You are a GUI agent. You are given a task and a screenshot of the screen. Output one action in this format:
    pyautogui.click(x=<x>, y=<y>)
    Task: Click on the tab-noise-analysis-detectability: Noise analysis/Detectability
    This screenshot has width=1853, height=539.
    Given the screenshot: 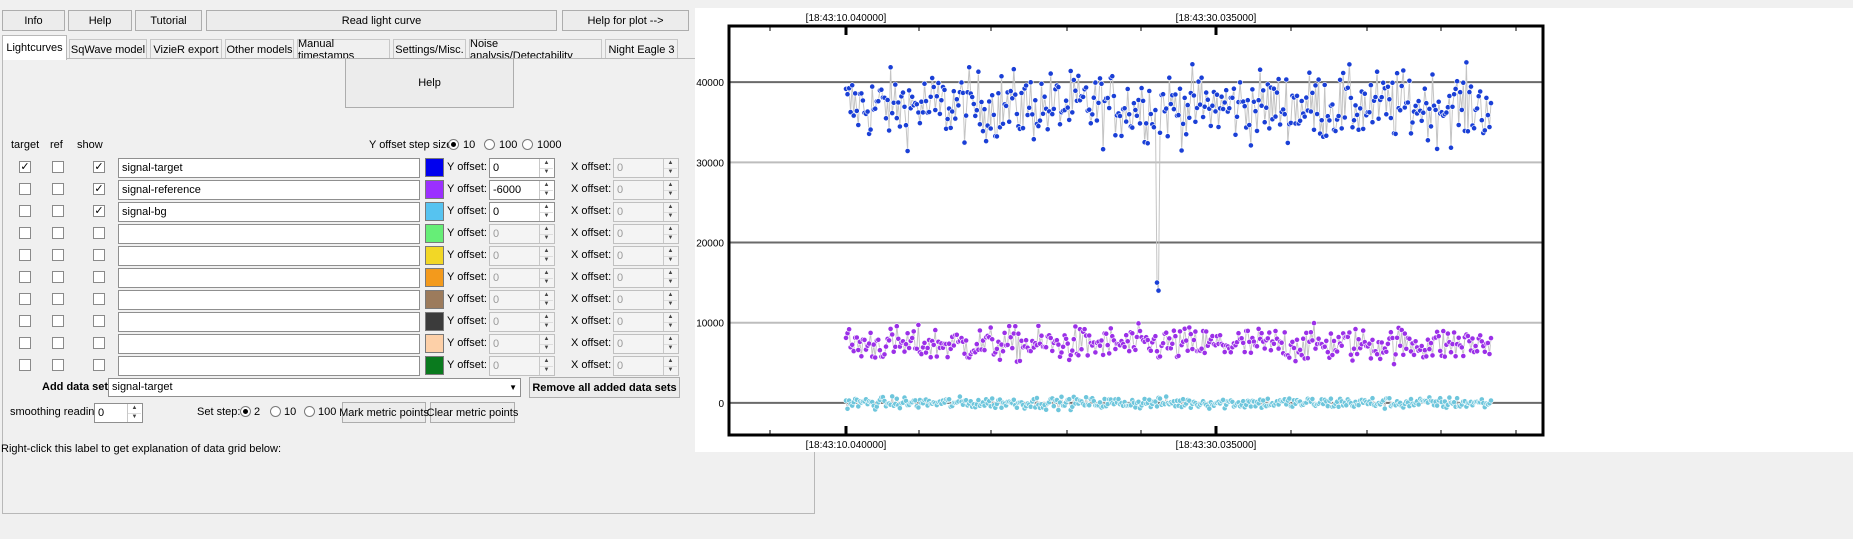 What is the action you would take?
    pyautogui.click(x=535, y=50)
    